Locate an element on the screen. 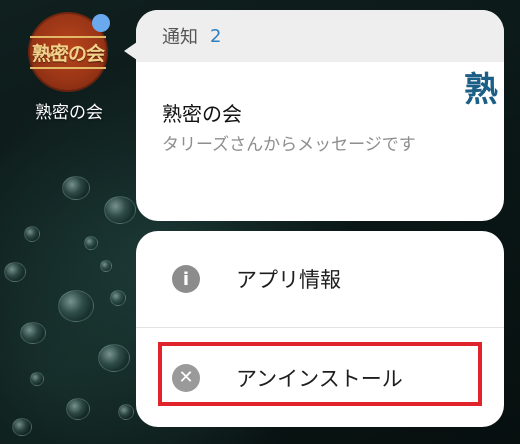 The width and height of the screenshot is (520, 444). notification-header-label: 通知 is located at coordinates (180, 37).